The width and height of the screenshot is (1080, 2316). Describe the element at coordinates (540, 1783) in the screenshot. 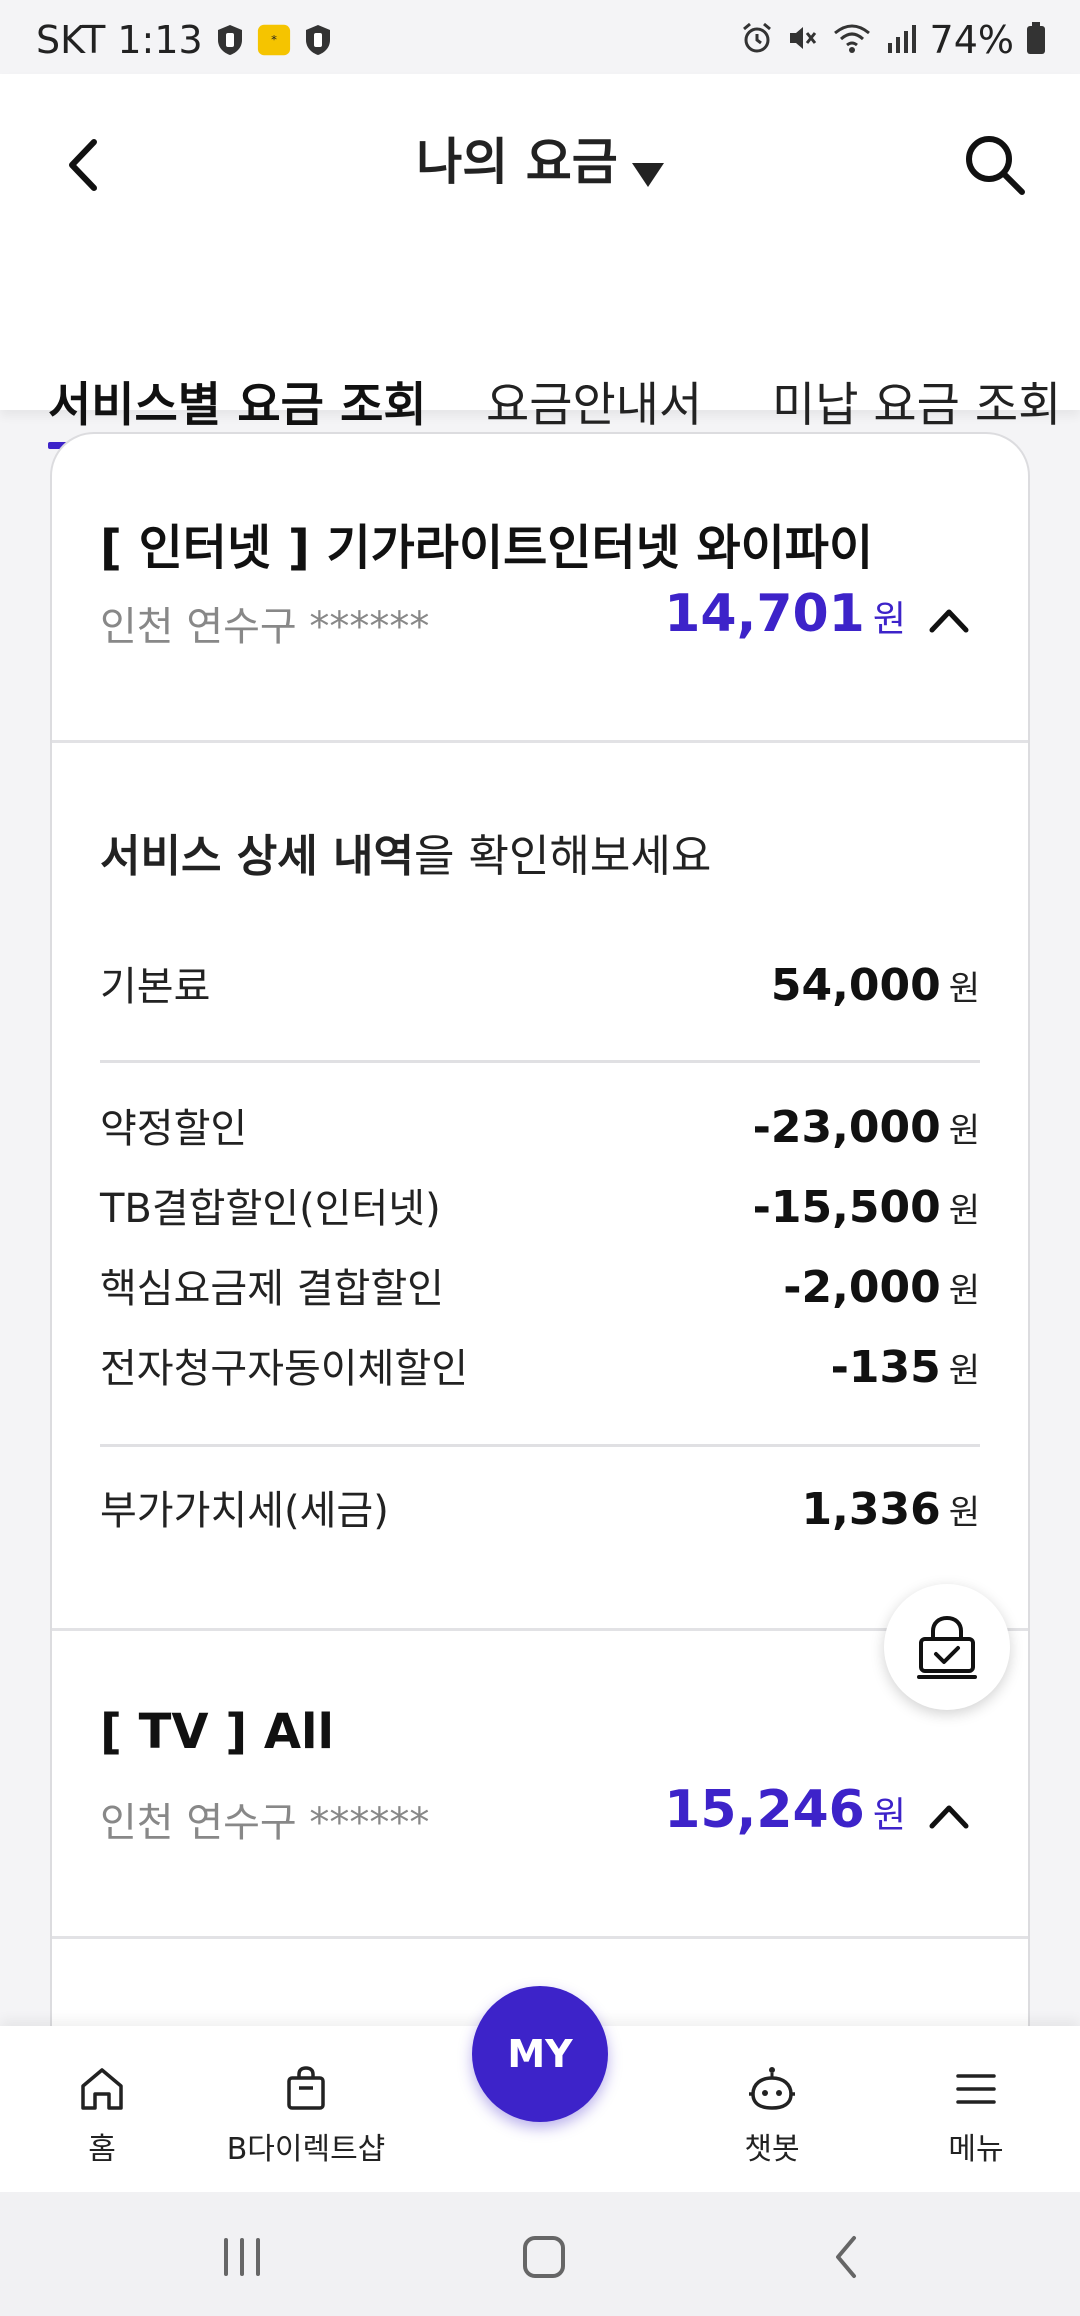

I see `tv-service-section: [ TV ] All 인천 연수구 ****** 15,246 원` at that location.